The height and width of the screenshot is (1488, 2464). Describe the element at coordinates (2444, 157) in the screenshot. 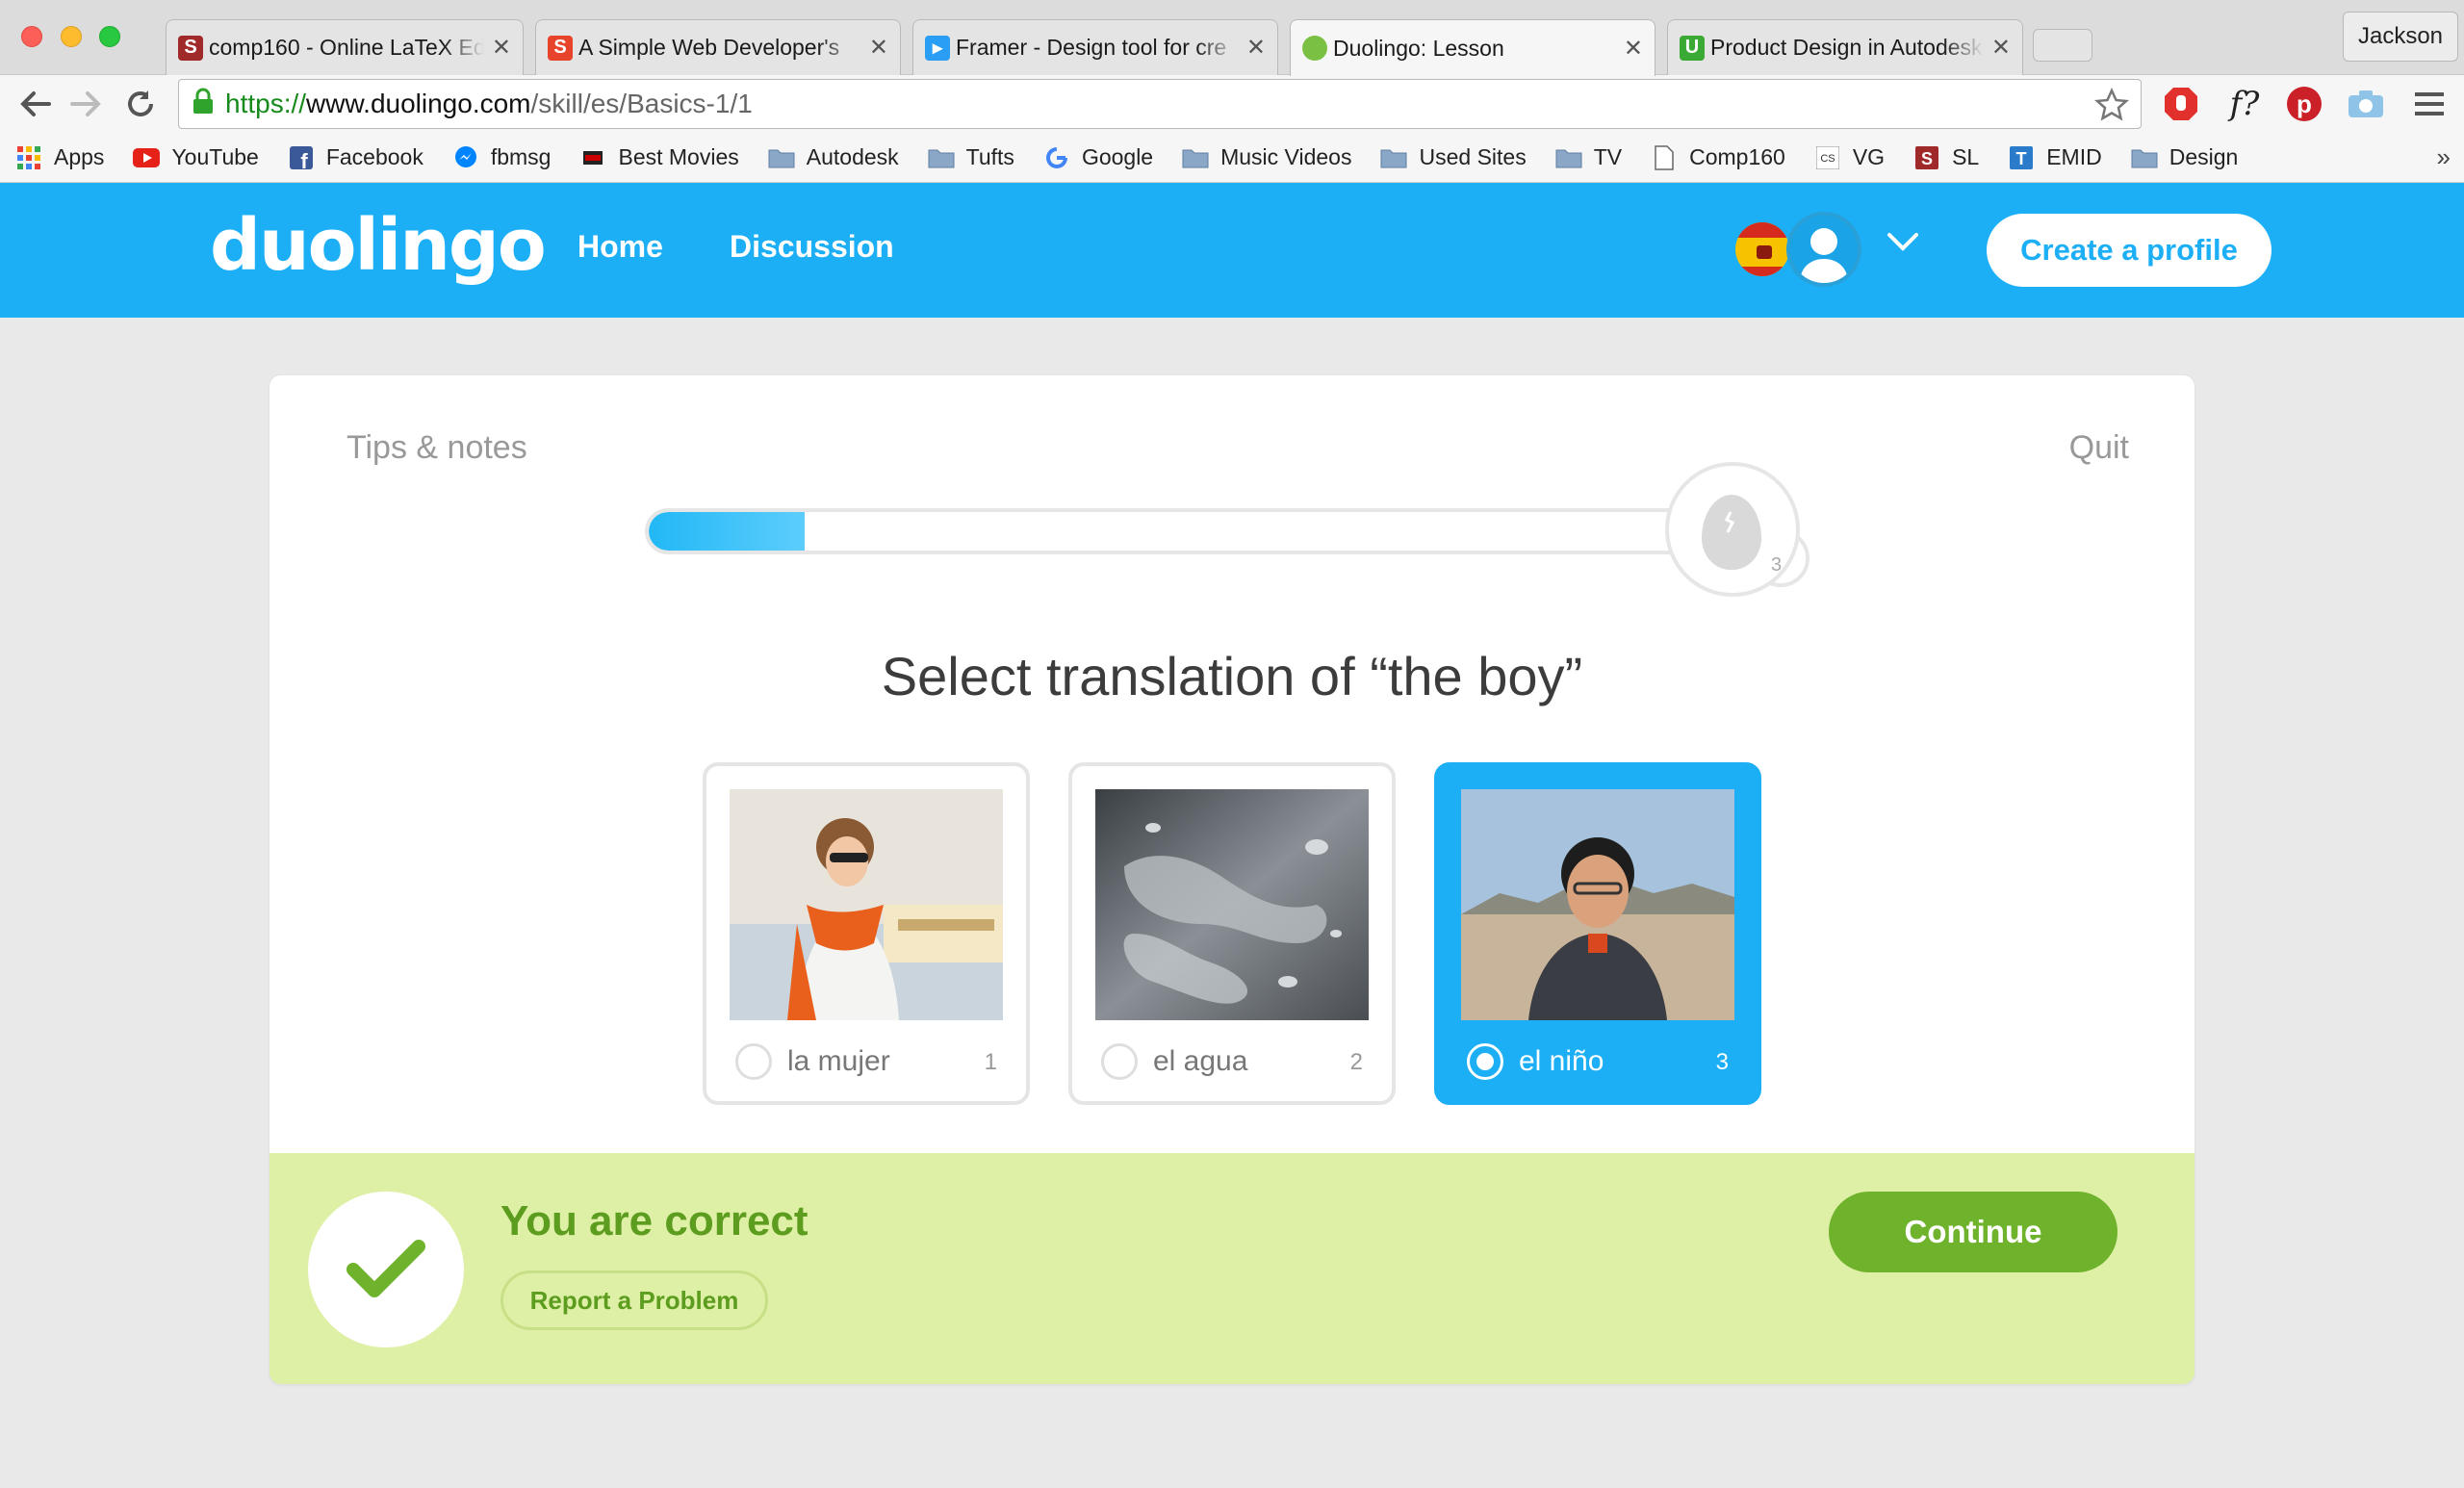

I see `bookmarks-overflow-button: »` at that location.